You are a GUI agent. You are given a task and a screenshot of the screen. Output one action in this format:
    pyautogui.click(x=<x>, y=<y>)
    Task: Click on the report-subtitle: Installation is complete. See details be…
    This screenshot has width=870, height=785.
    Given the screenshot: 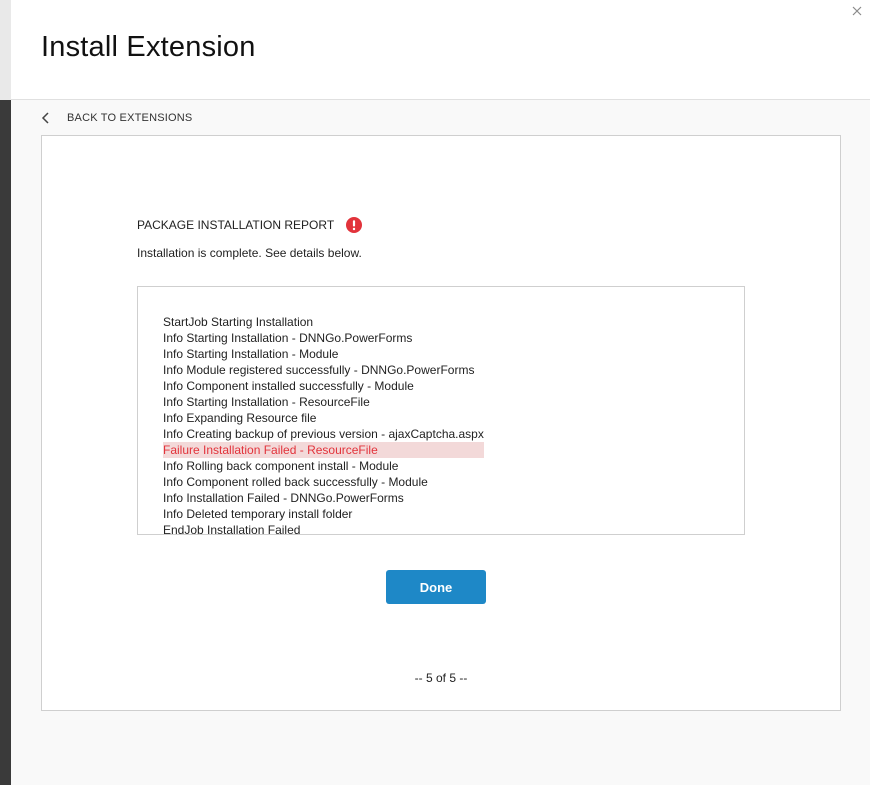 What is the action you would take?
    pyautogui.click(x=249, y=253)
    